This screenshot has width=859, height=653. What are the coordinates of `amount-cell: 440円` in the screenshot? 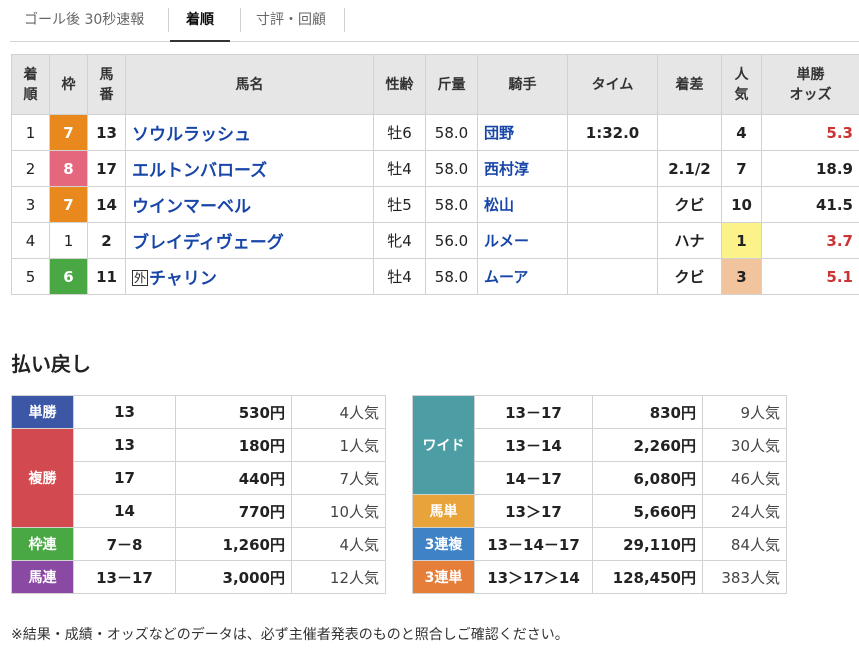 It's located at (233, 478).